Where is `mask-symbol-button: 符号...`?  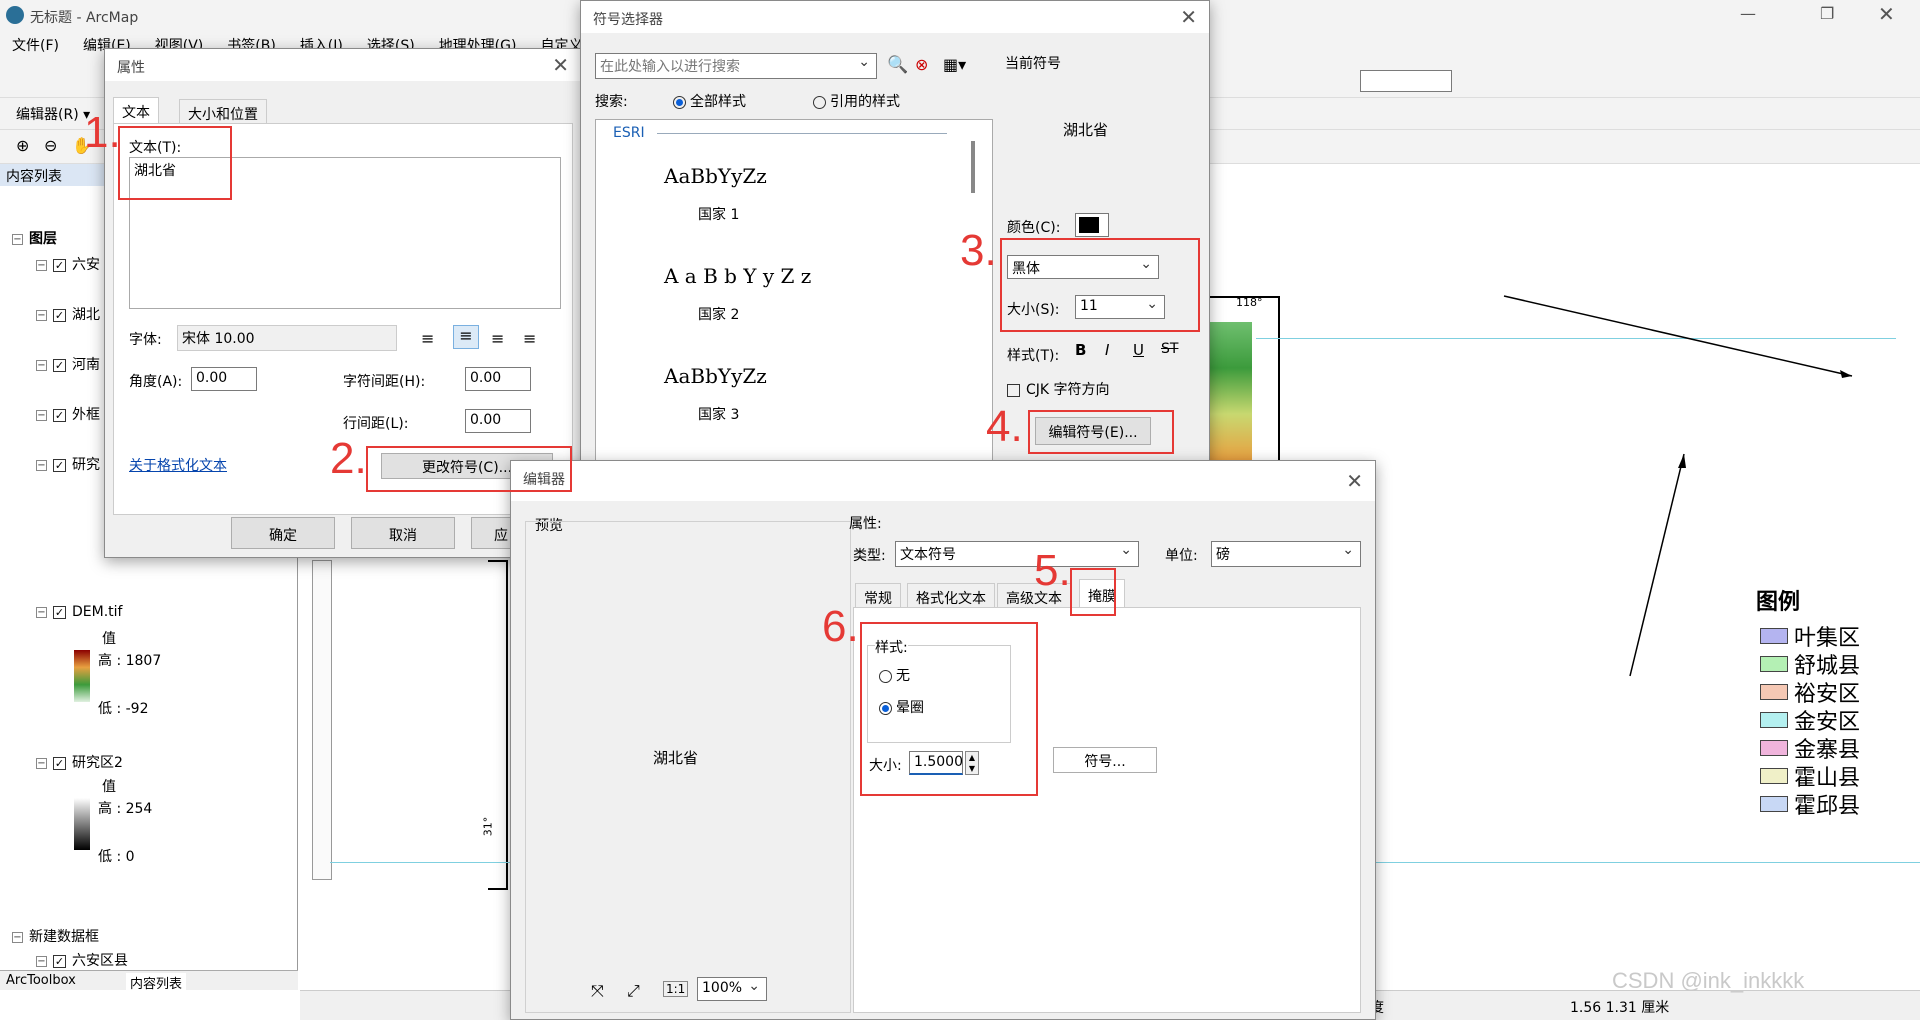 mask-symbol-button: 符号... is located at coordinates (1105, 760).